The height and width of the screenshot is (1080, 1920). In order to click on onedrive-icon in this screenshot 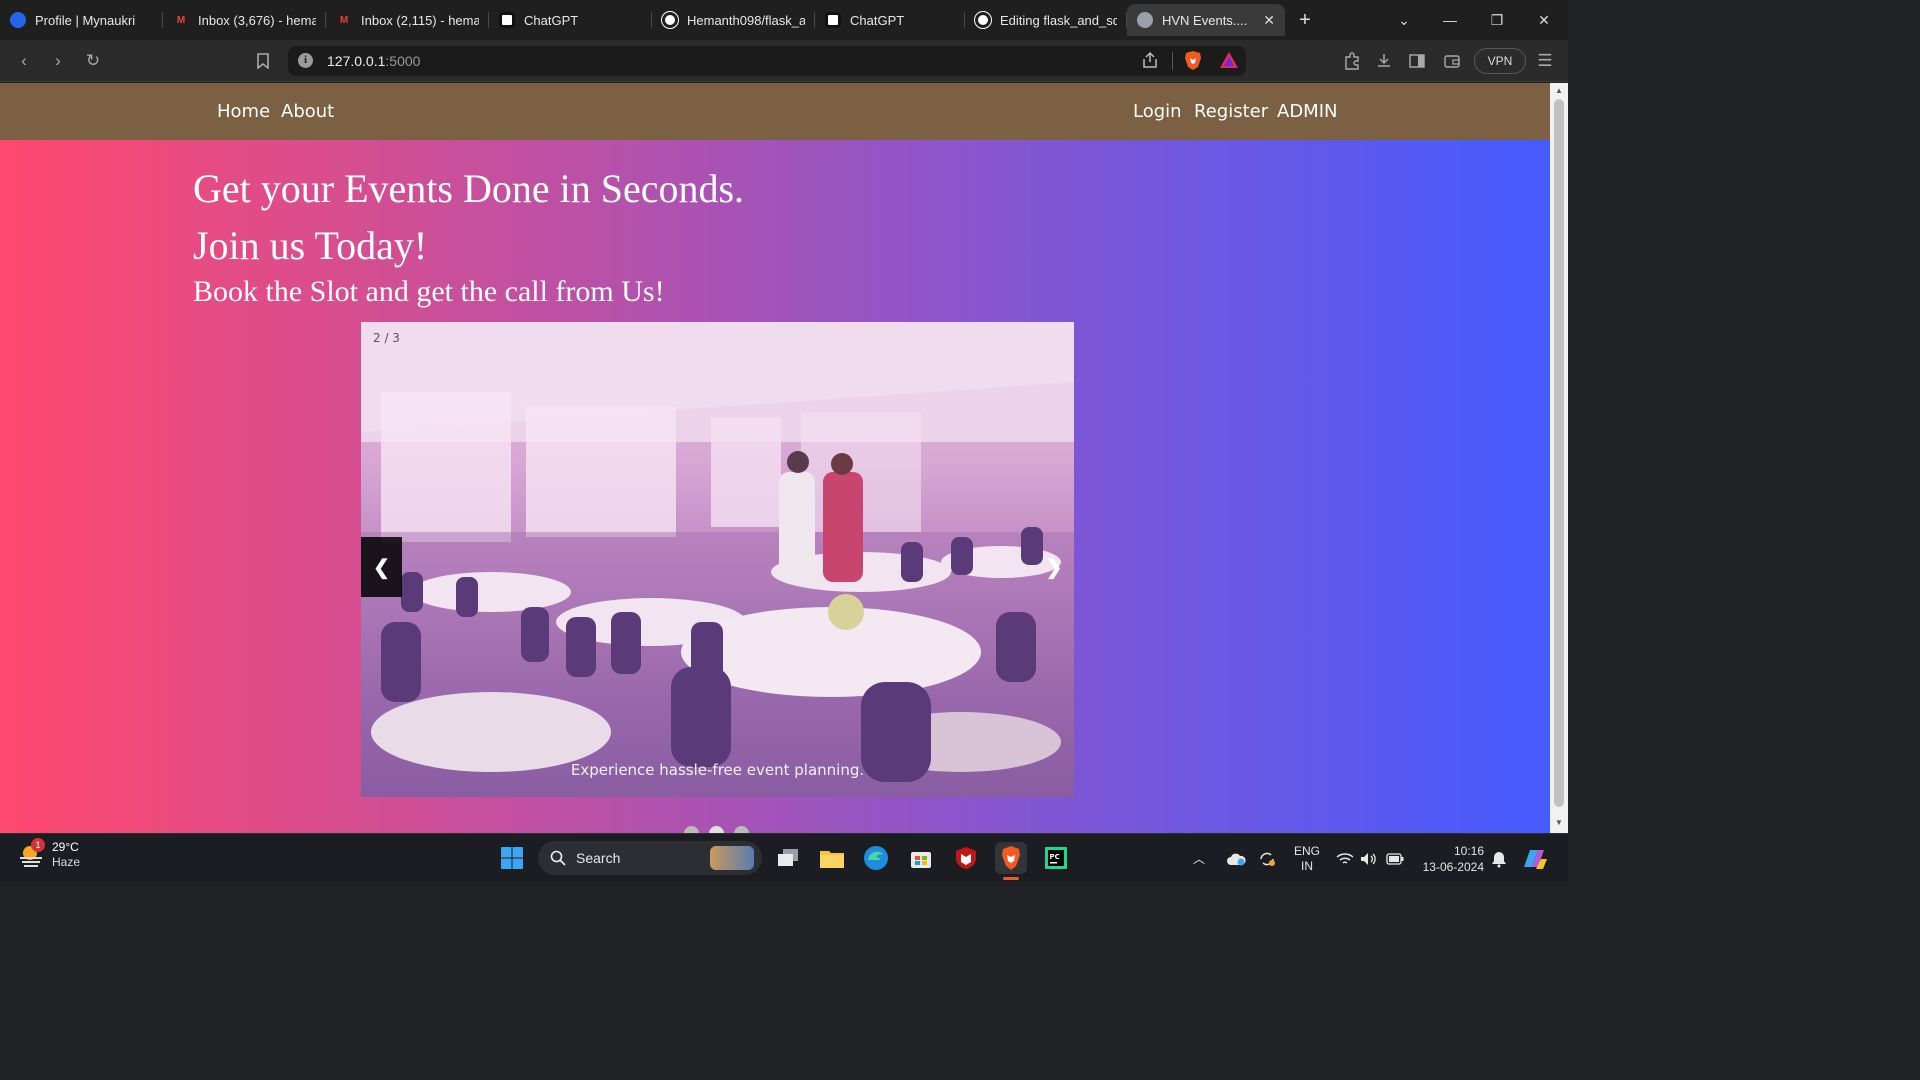, I will do `click(1236, 858)`.